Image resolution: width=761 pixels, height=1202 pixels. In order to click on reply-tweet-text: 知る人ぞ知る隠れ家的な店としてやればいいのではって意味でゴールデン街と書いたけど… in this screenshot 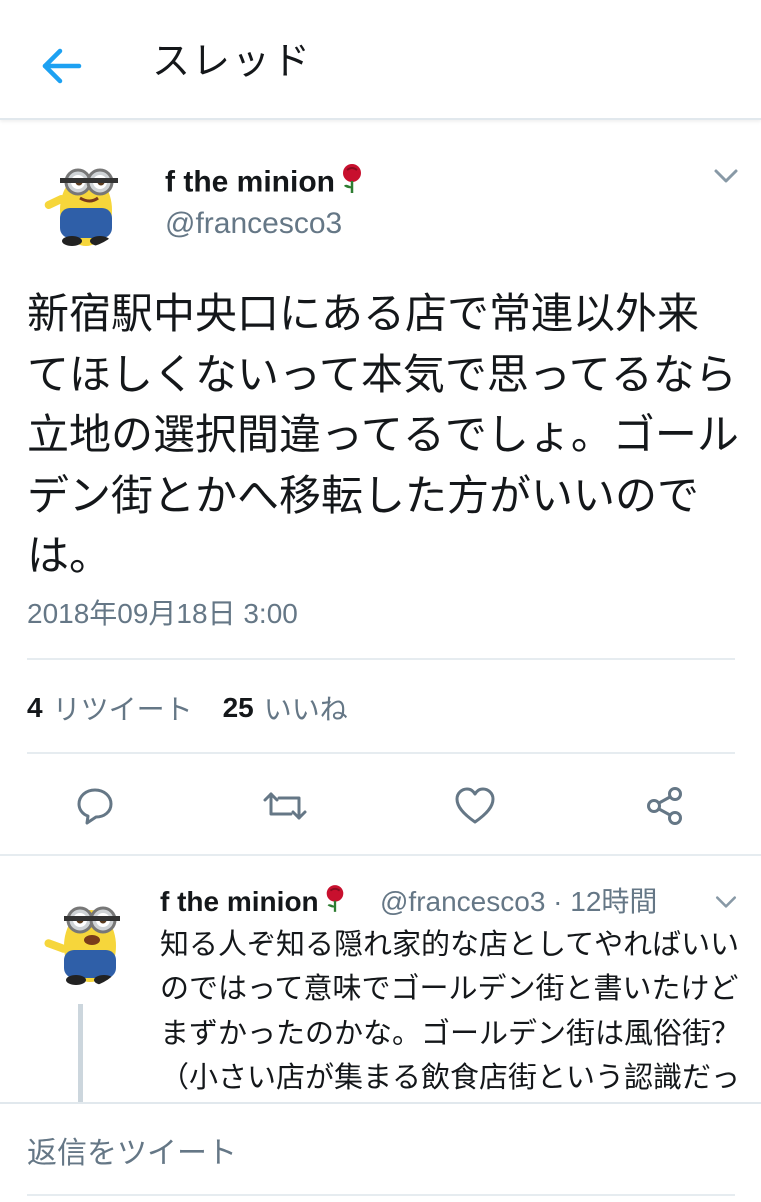, I will do `click(450, 1010)`.